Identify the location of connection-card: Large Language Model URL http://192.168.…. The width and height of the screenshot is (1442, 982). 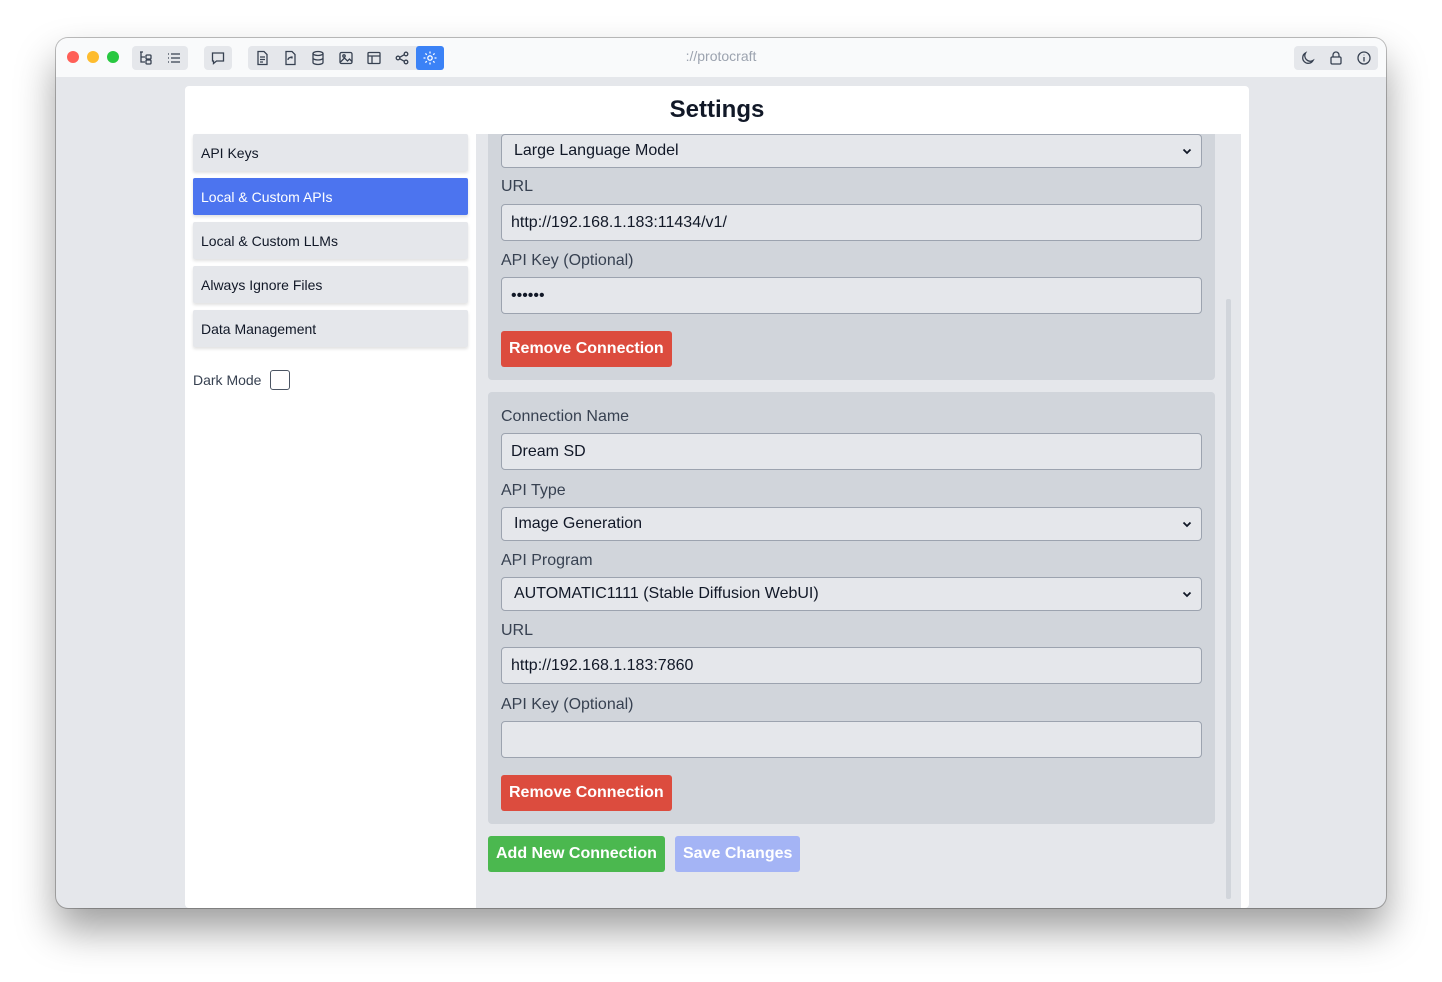
(851, 257).